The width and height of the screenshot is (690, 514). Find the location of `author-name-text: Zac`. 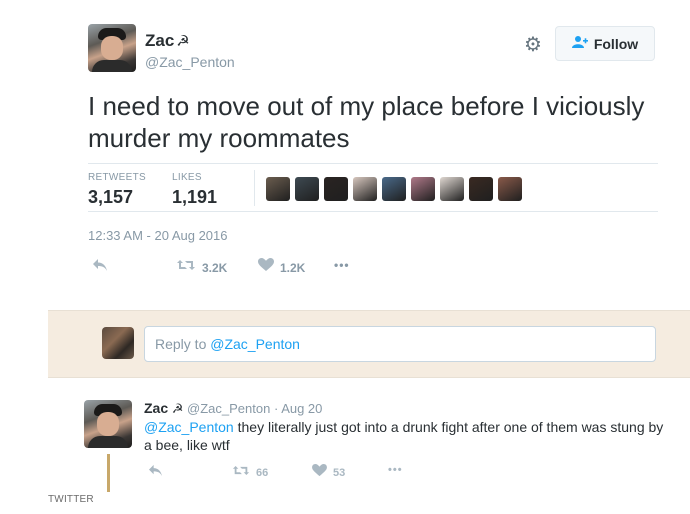

author-name-text: Zac is located at coordinates (160, 40).